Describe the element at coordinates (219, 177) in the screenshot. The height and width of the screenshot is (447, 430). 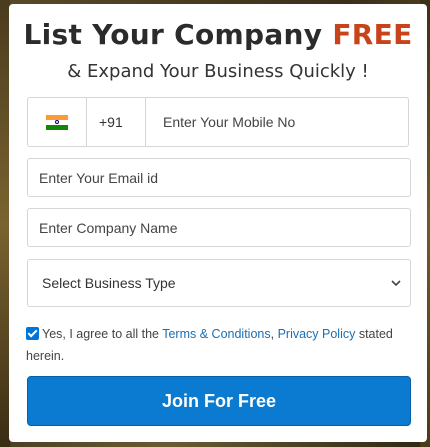
I see `email-input` at that location.